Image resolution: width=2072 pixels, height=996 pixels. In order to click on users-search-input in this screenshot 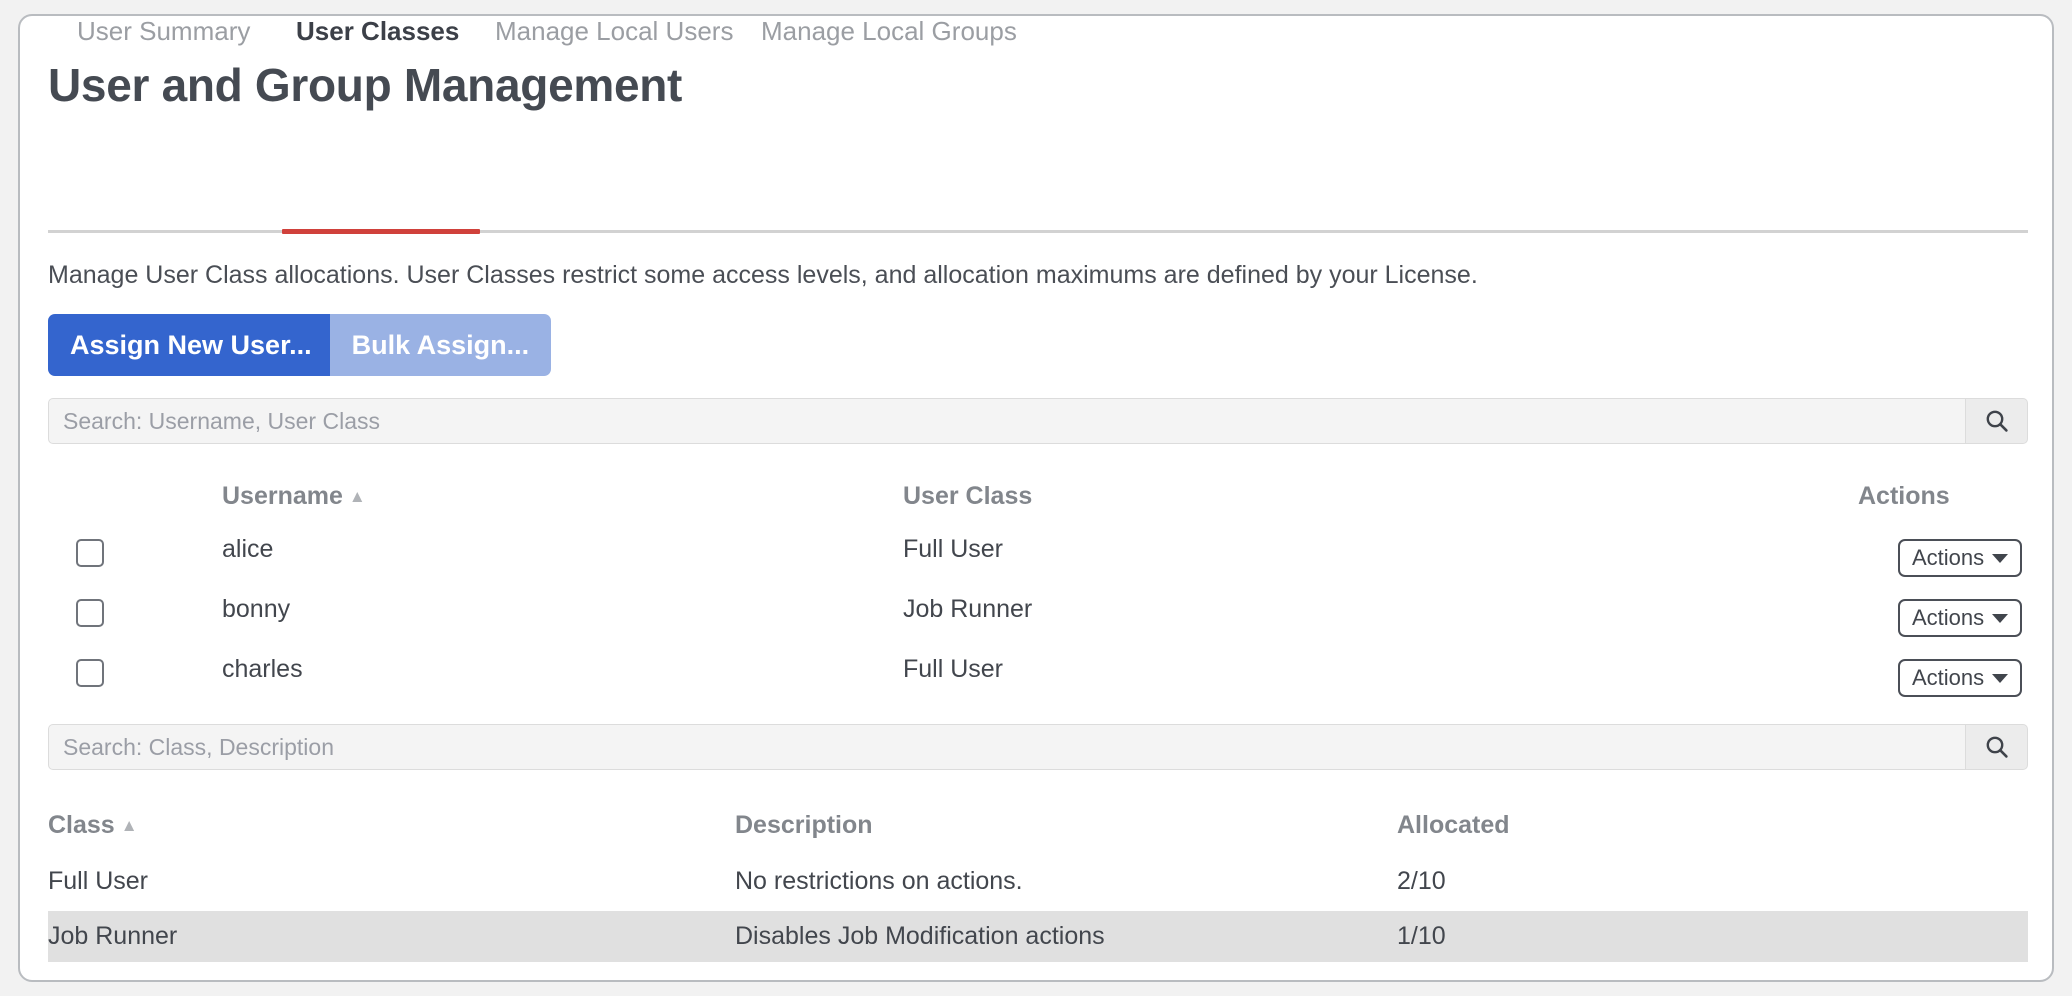, I will do `click(1007, 421)`.